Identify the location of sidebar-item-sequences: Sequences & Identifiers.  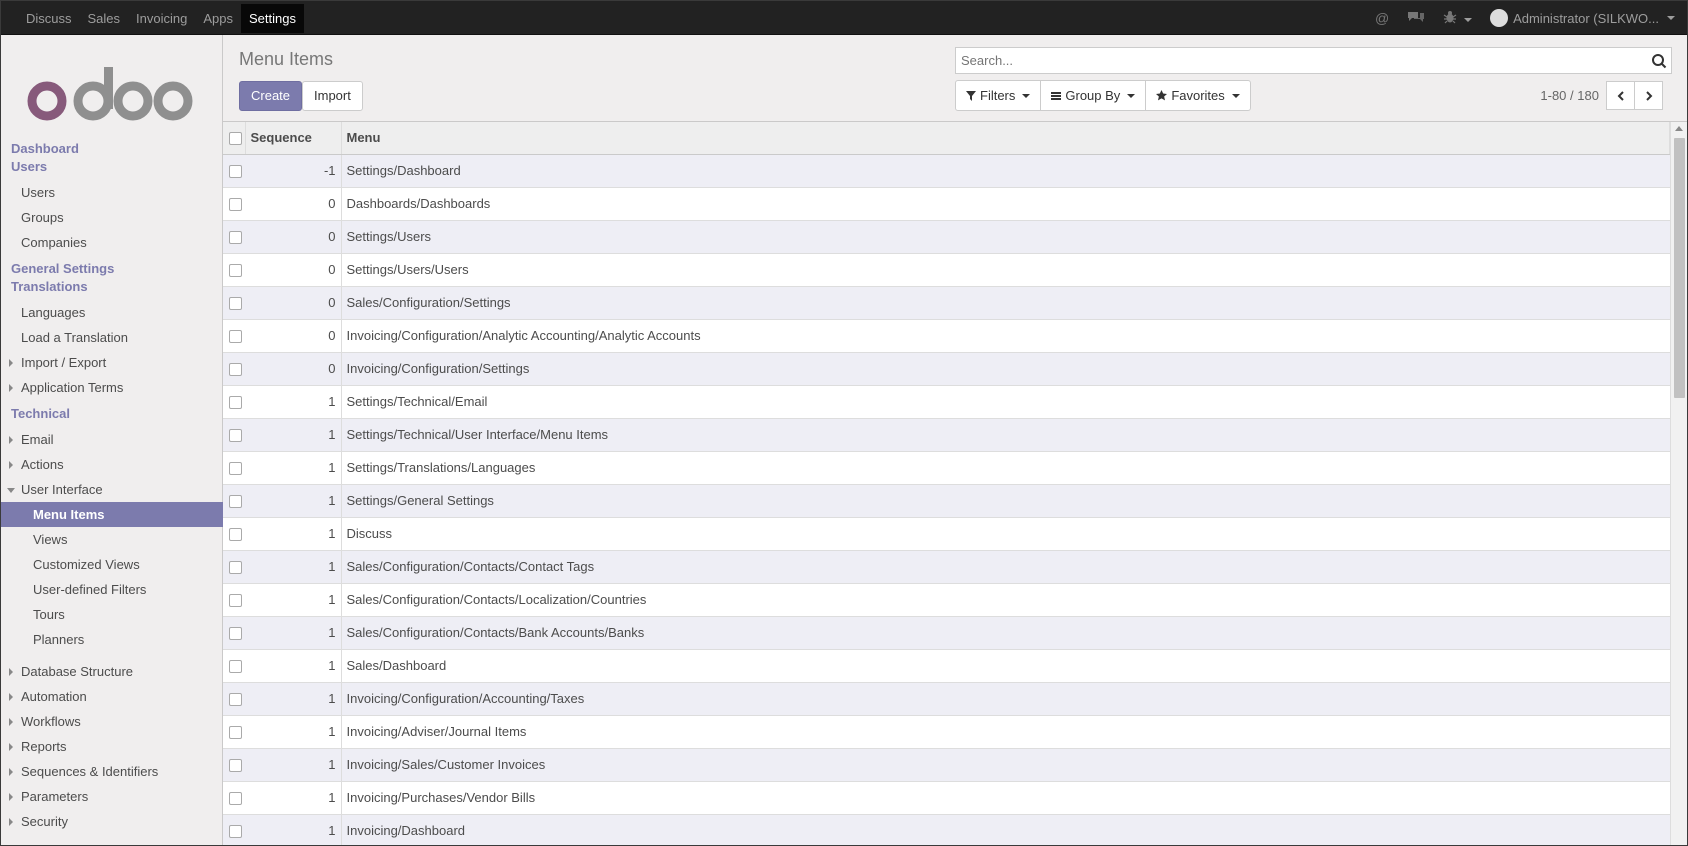
(112, 771).